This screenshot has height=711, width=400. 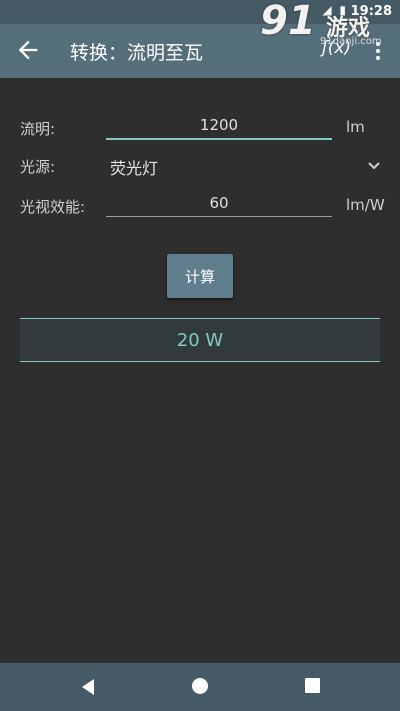 I want to click on nav-recents-icon, so click(x=312, y=685).